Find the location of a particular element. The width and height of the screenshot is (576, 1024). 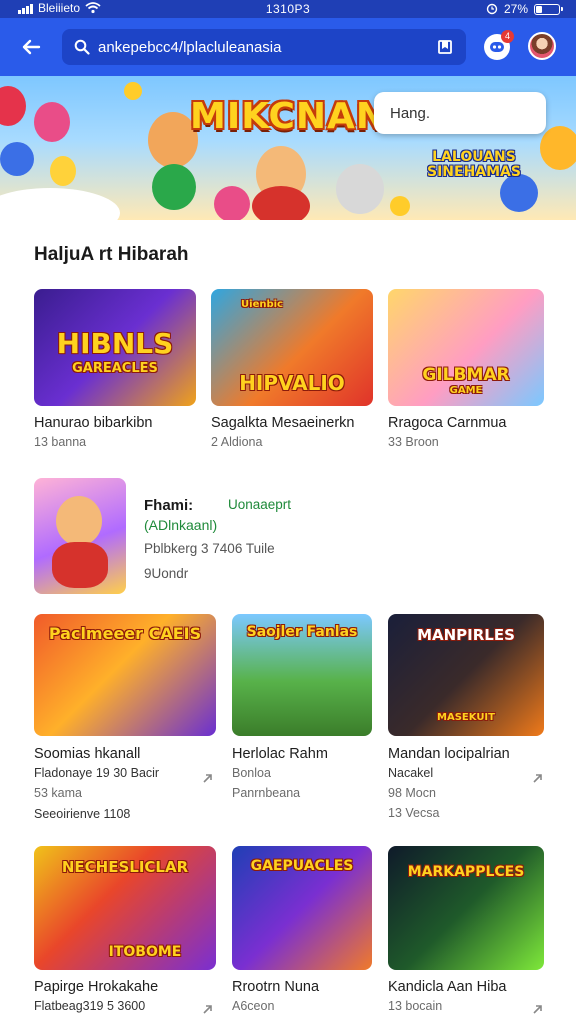

game-meta: 98 Mocn is located at coordinates (412, 793).